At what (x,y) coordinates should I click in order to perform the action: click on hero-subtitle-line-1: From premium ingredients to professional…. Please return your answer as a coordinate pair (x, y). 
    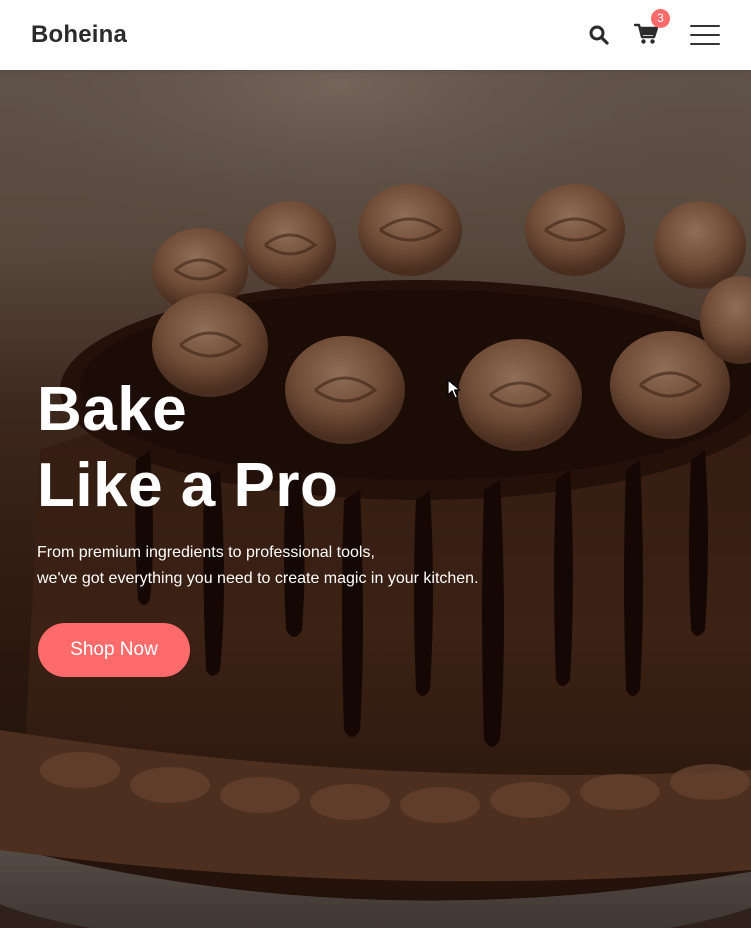
    Looking at the image, I should click on (206, 552).